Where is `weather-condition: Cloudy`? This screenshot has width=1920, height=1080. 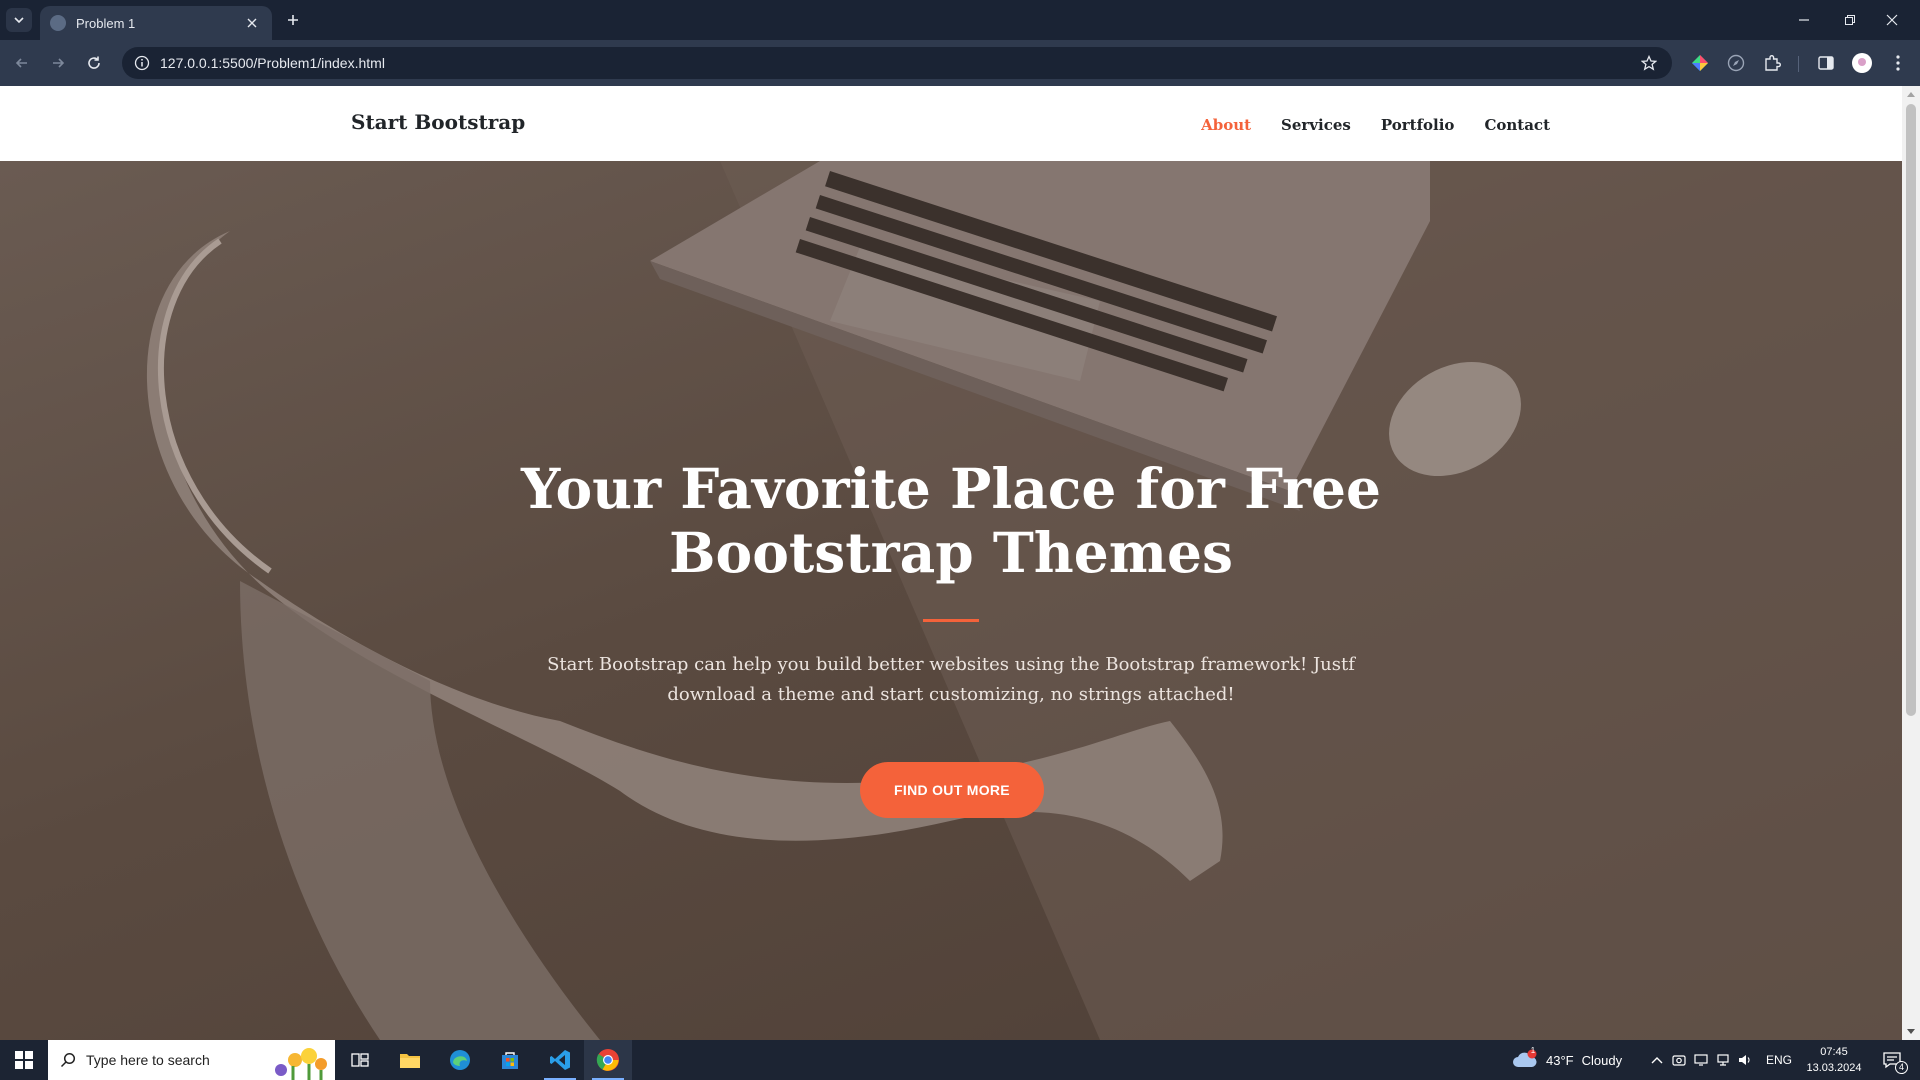
weather-condition: Cloudy is located at coordinates (1602, 1060).